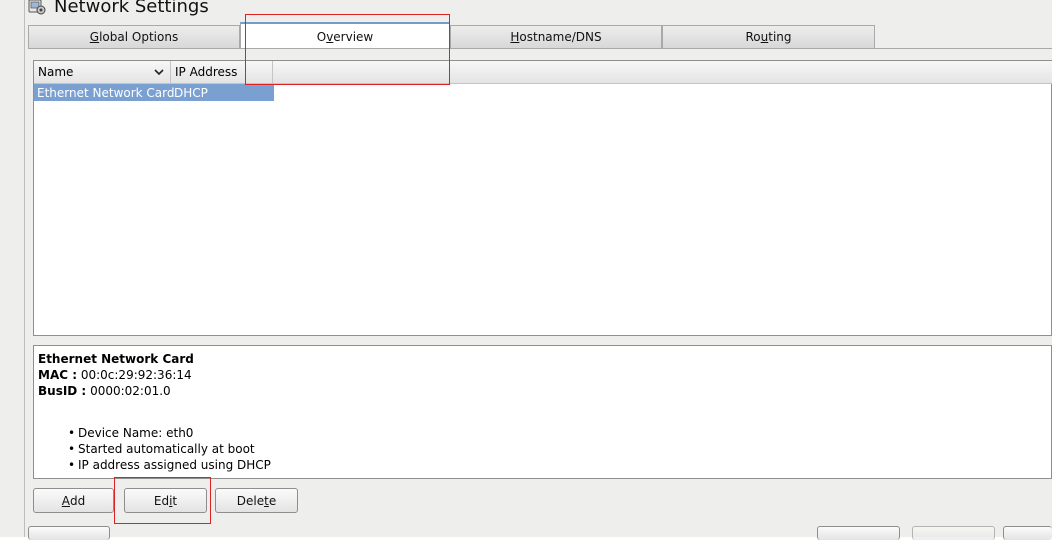 This screenshot has height=540, width=1052. I want to click on button-label-post: dd, so click(77, 500).